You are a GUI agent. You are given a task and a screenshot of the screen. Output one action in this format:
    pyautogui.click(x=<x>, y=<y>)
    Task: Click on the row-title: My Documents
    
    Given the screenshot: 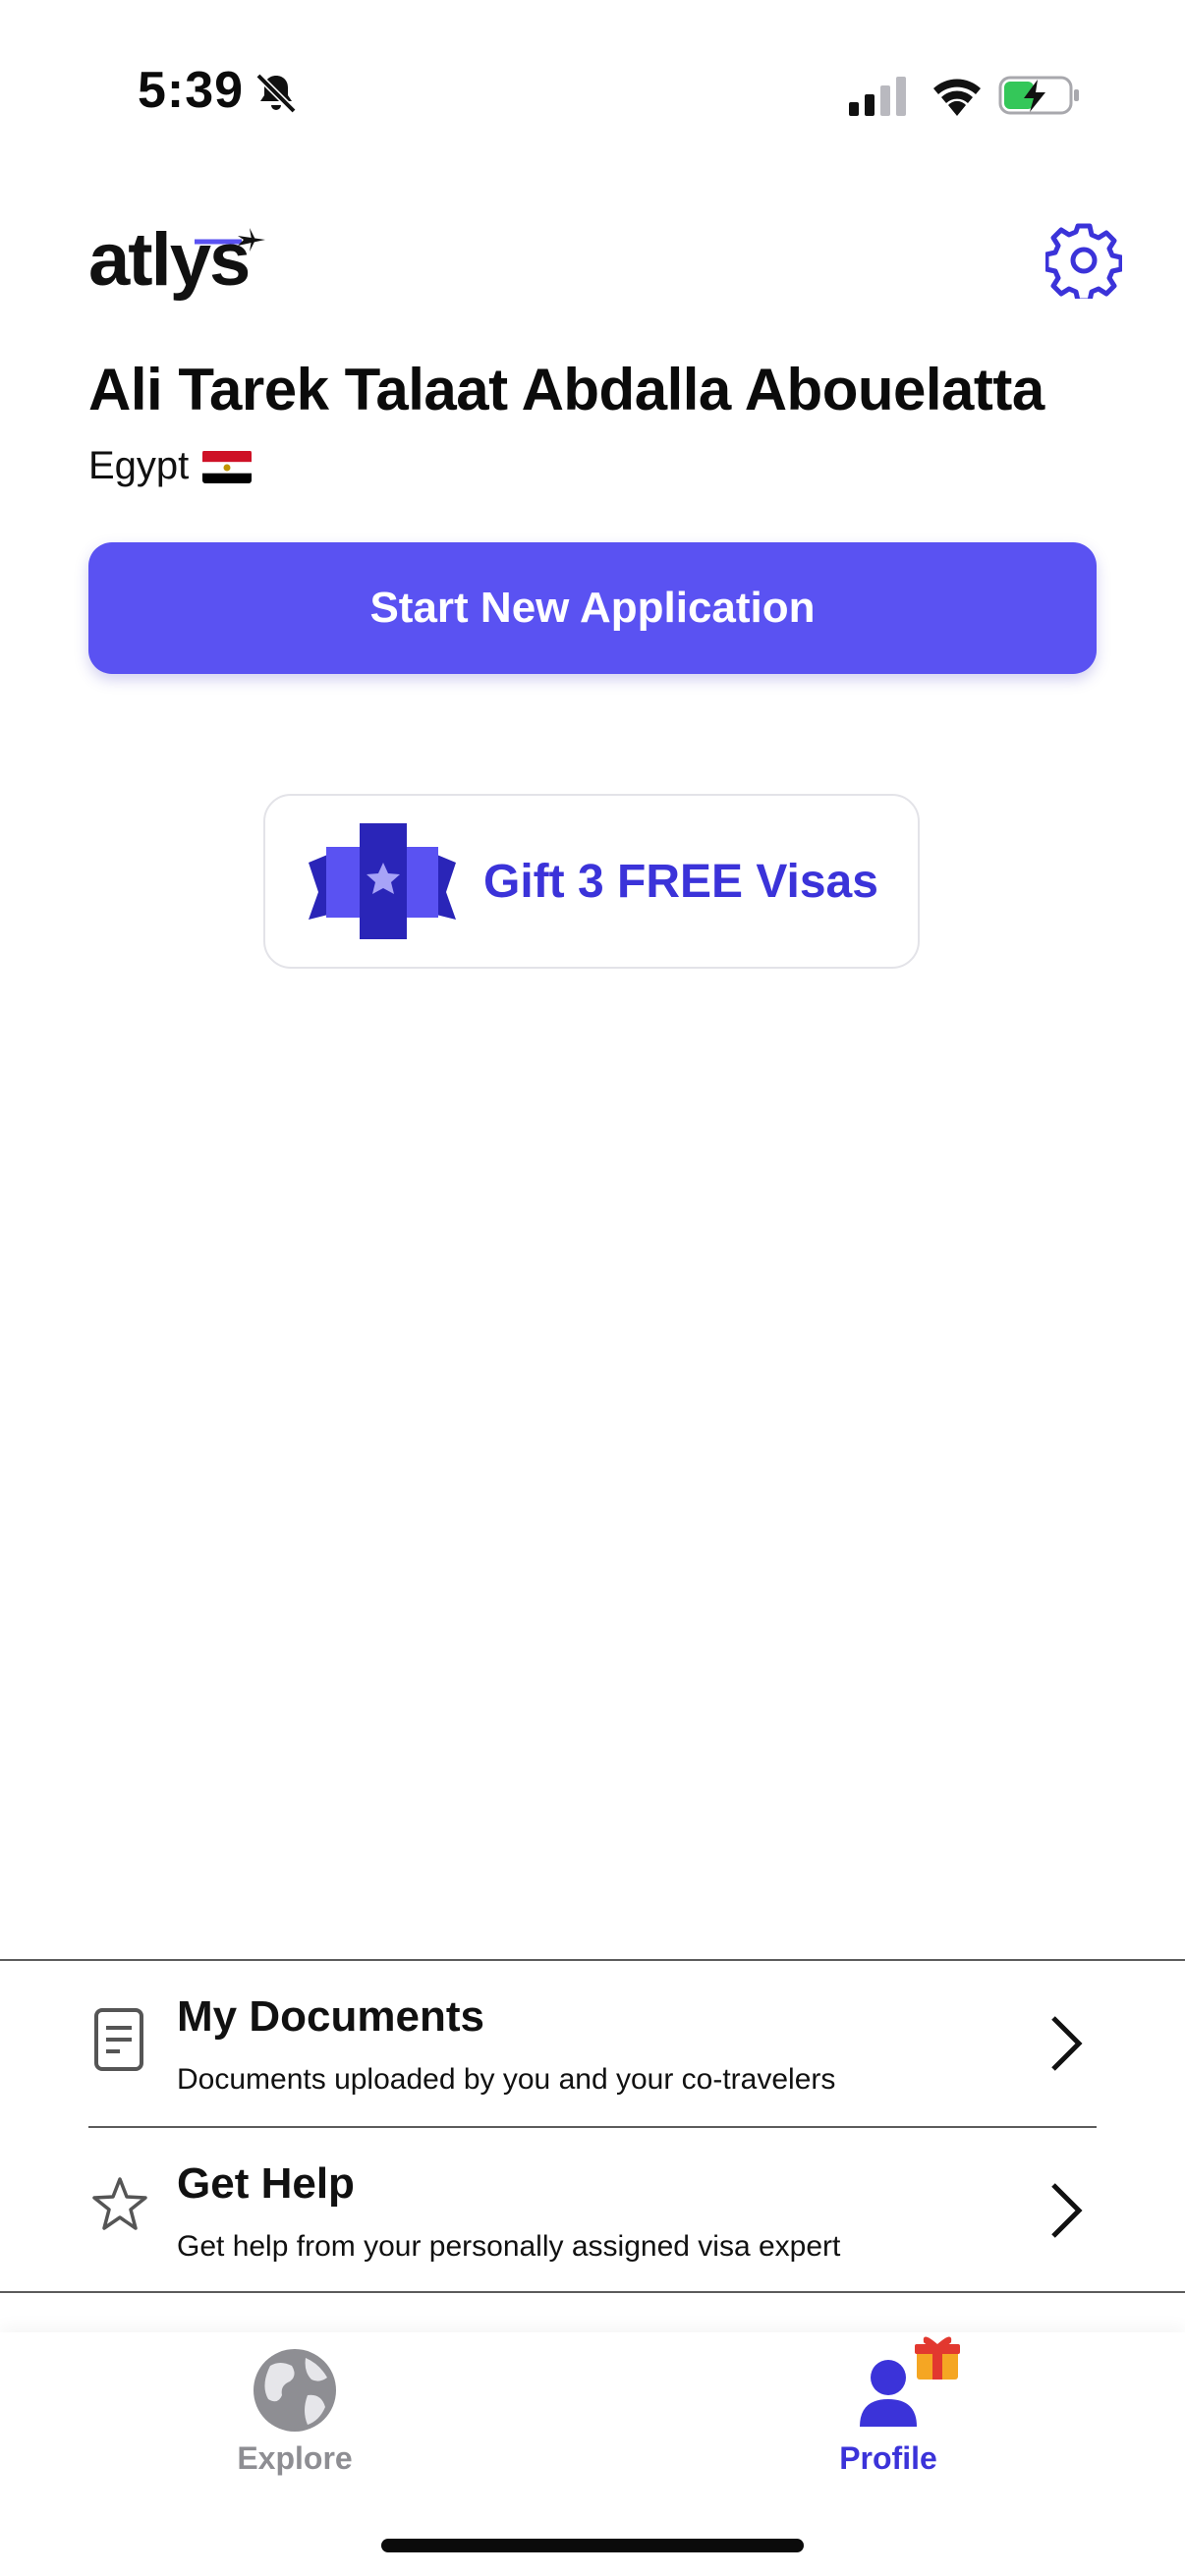 What is the action you would take?
    pyautogui.click(x=331, y=2016)
    